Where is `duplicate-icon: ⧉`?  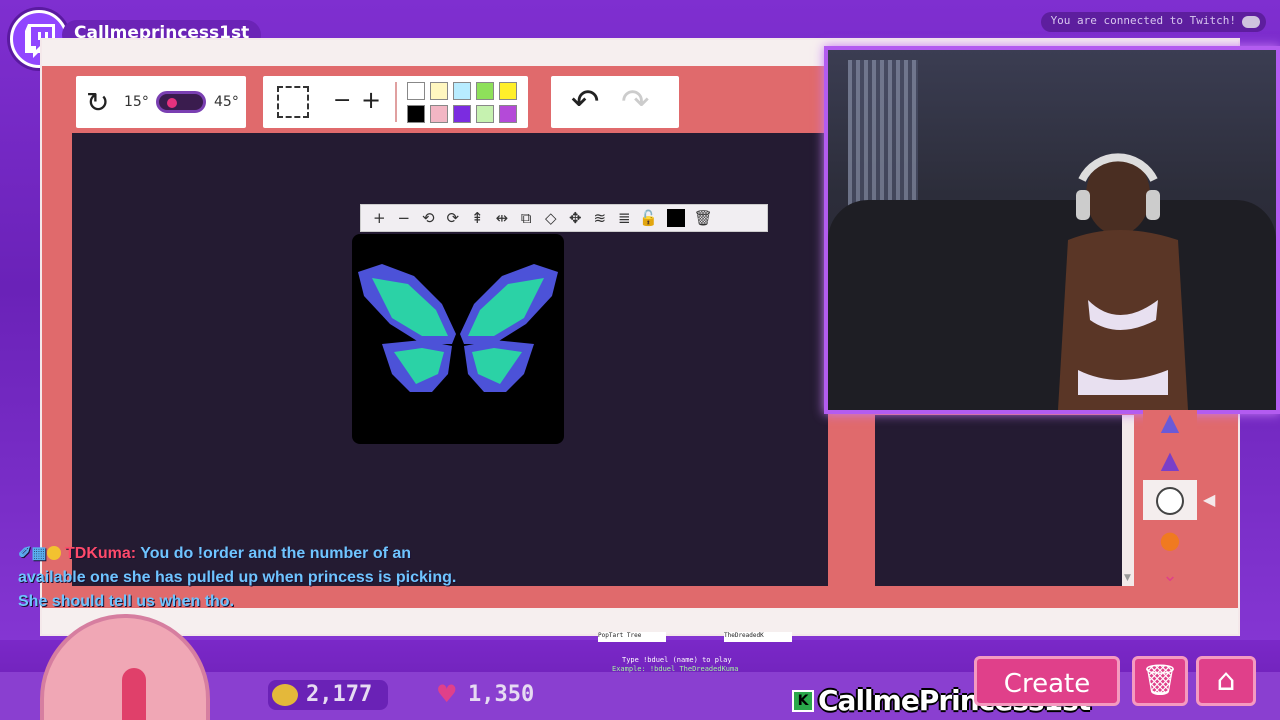
duplicate-icon: ⧉ is located at coordinates (526, 218).